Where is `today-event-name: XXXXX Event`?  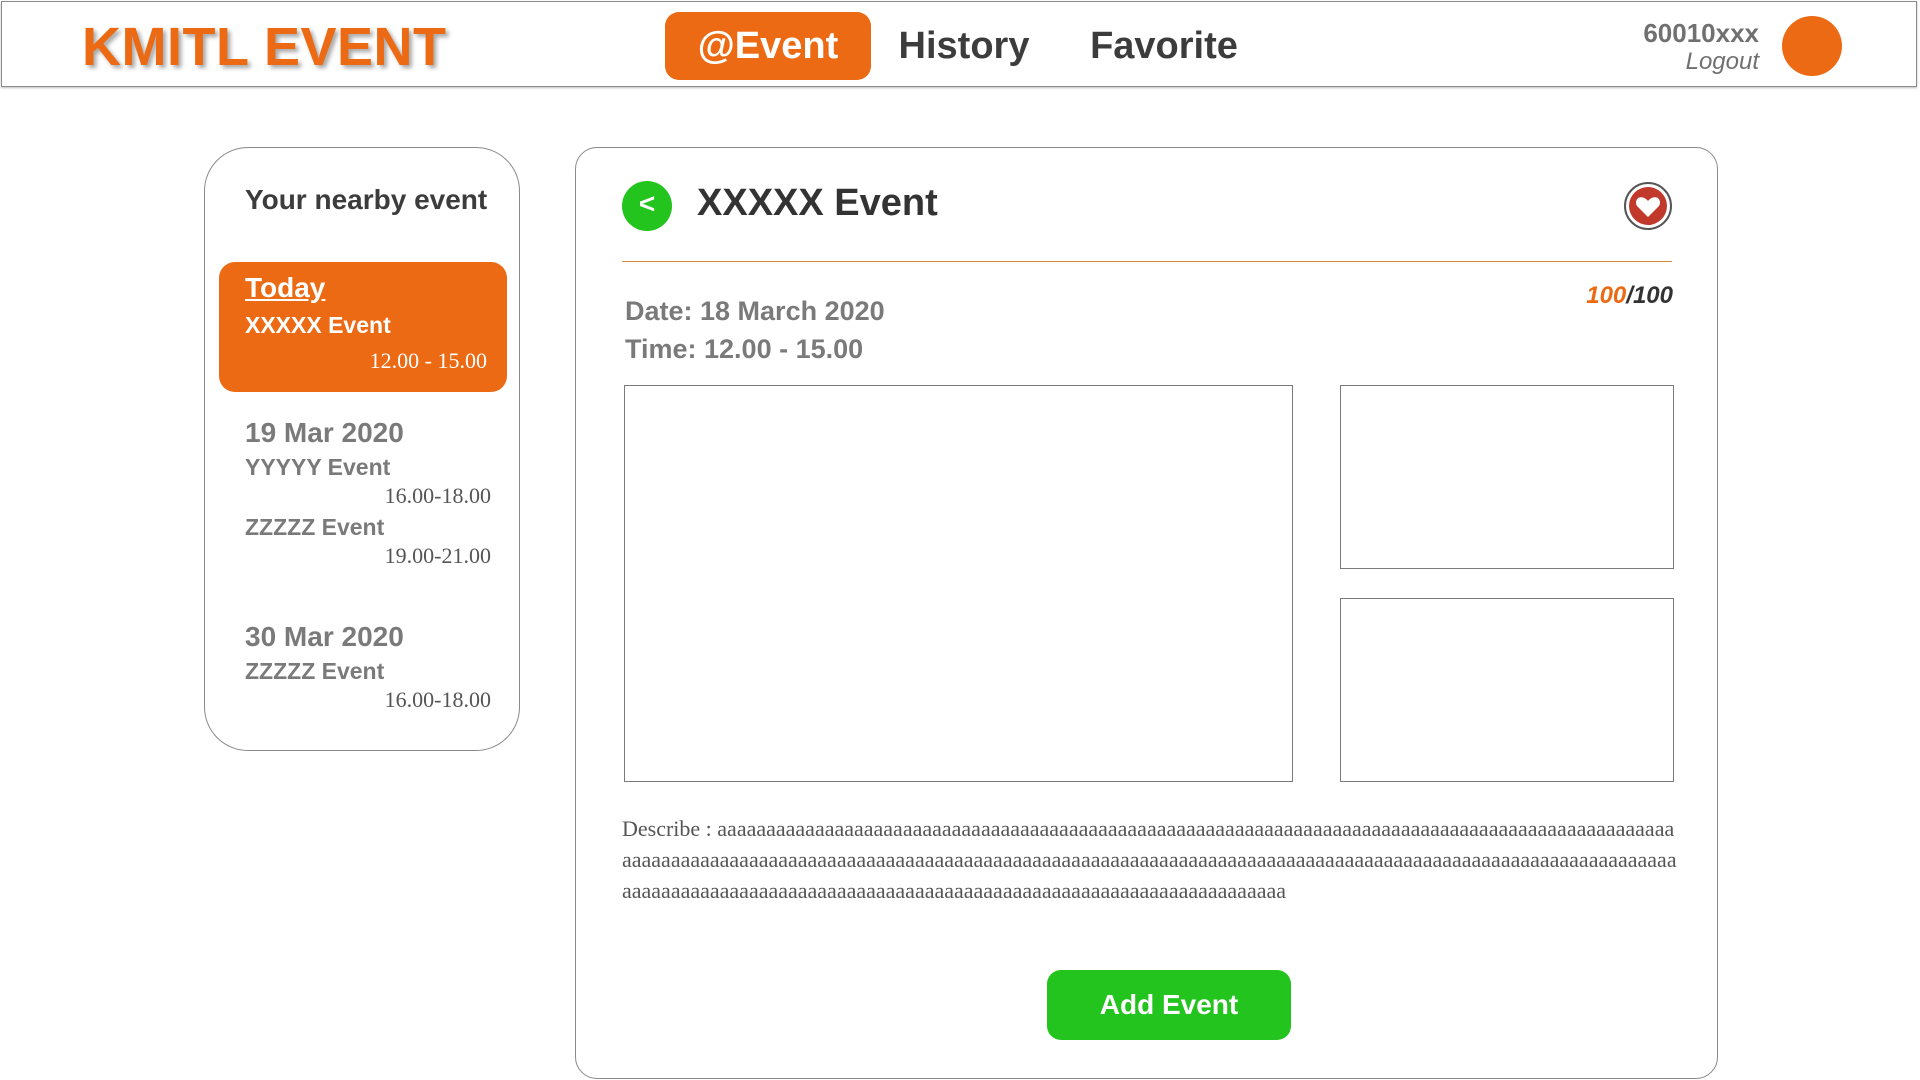
today-event-name: XXXXX Event is located at coordinates (318, 325).